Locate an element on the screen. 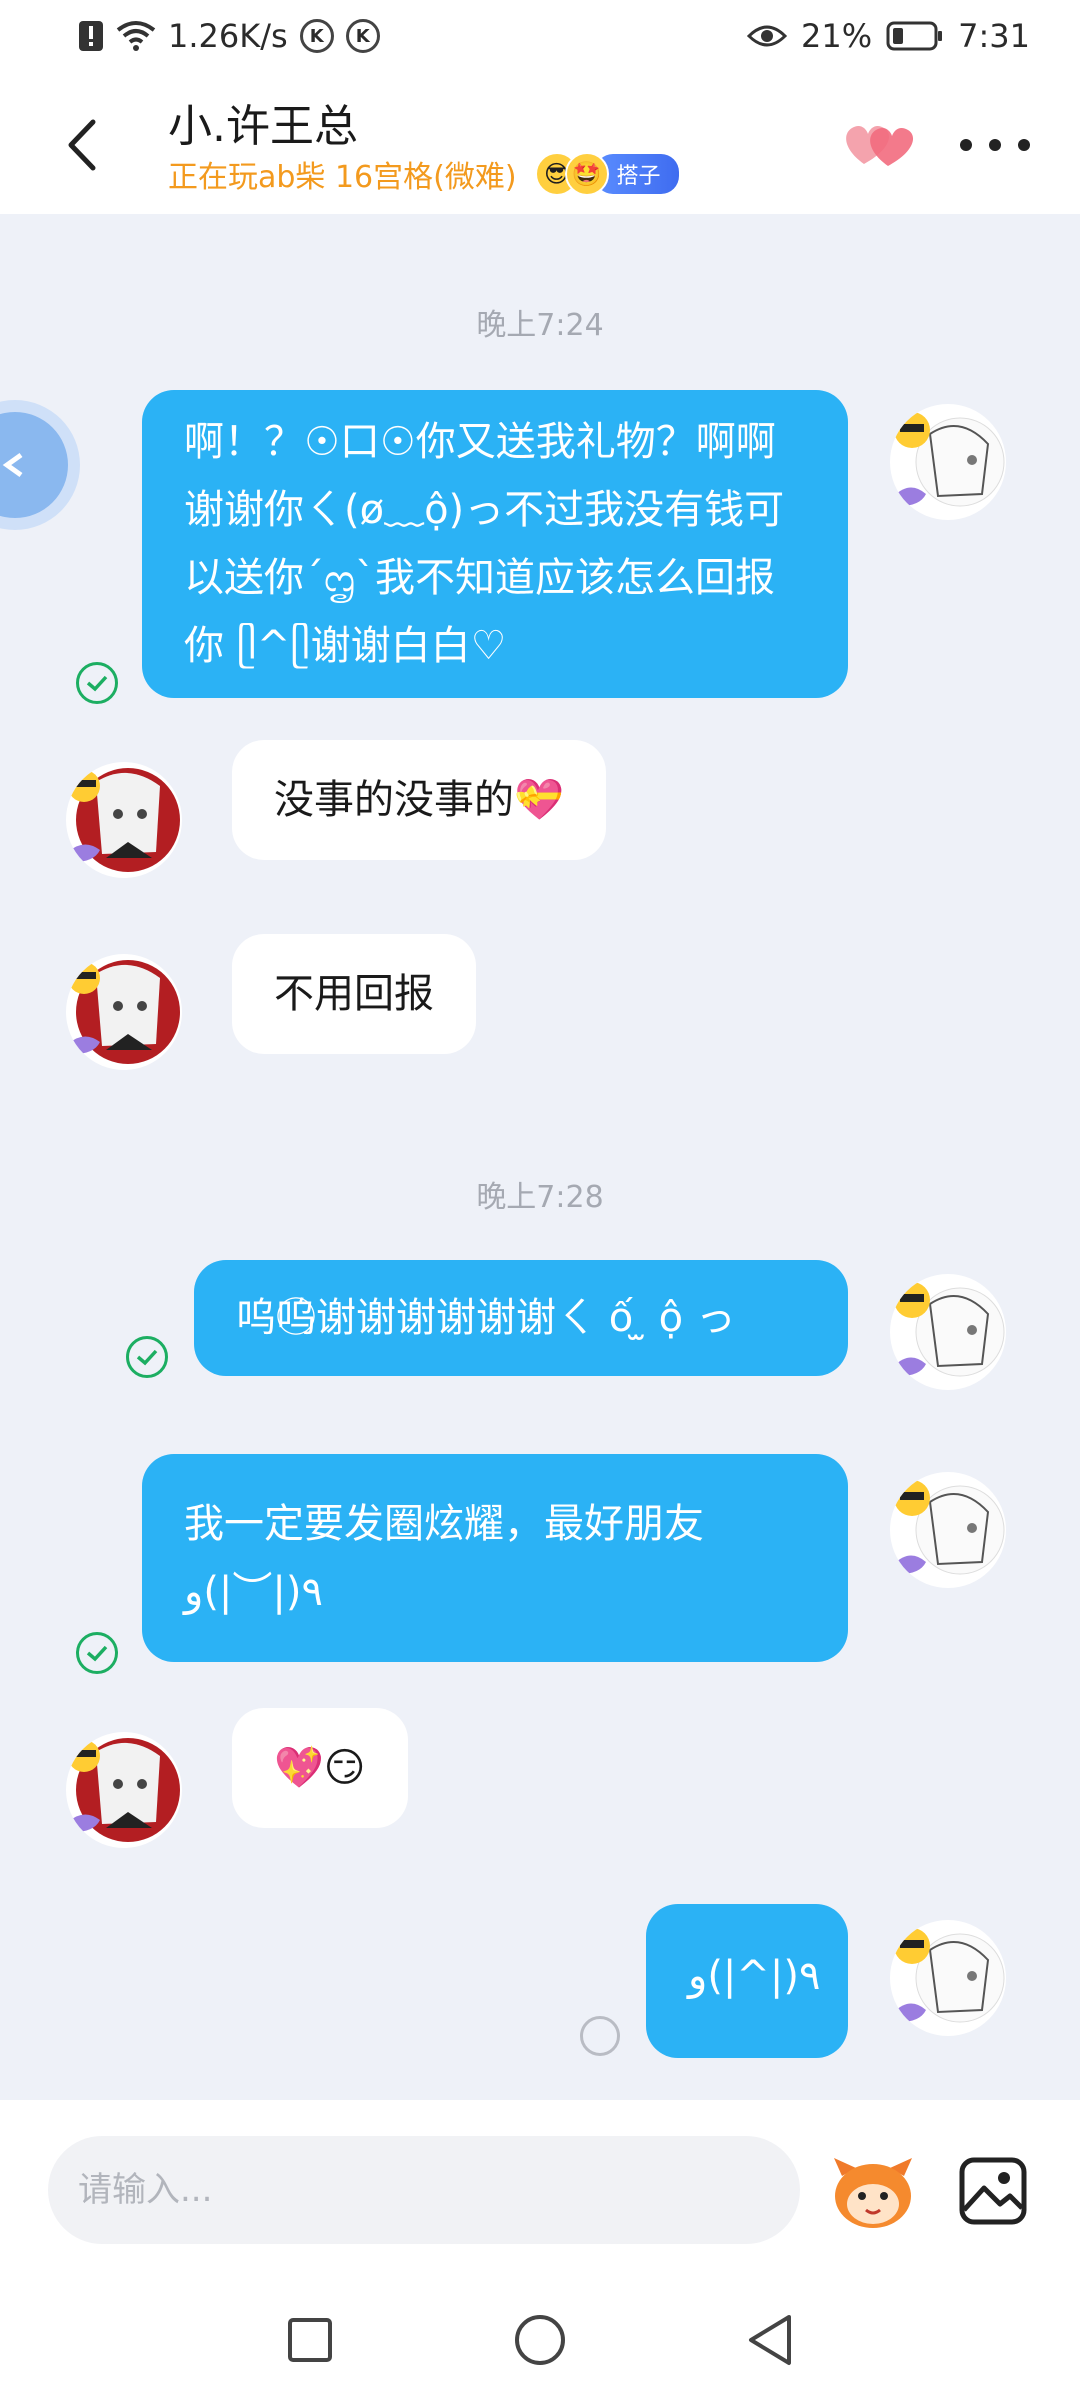 This screenshot has width=1080, height=2400. network-speed: 1.26K/s is located at coordinates (228, 36).